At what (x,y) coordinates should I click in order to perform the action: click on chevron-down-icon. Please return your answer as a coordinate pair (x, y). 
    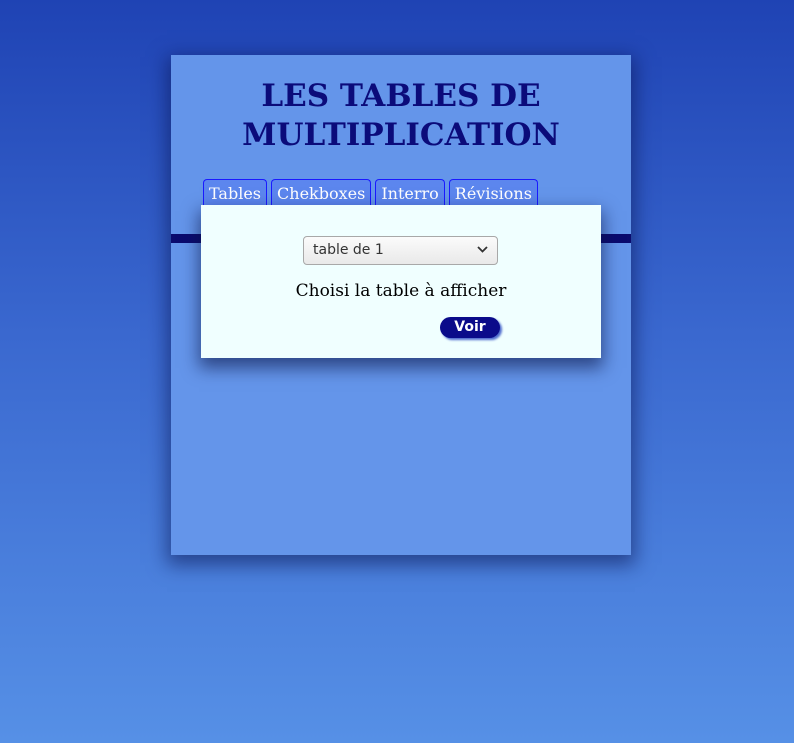
    Looking at the image, I should click on (482, 249).